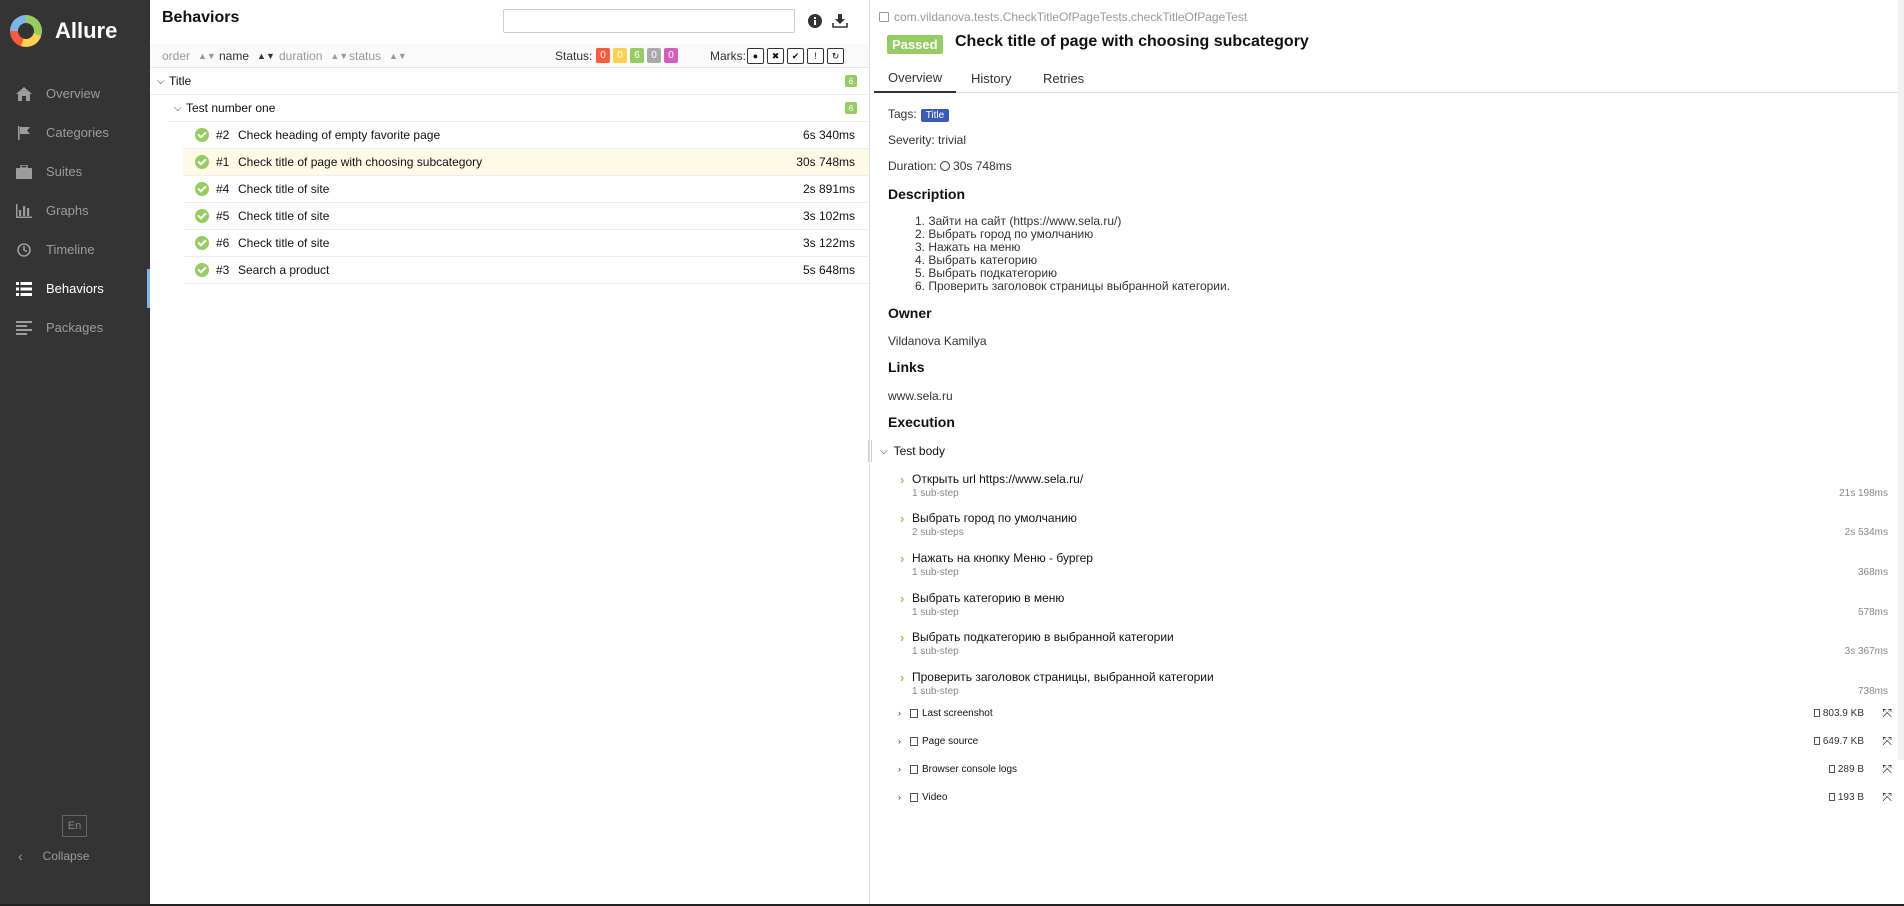 The image size is (1904, 906). What do you see at coordinates (815, 56) in the screenshot?
I see `new-broken-mark-icon: !` at bounding box center [815, 56].